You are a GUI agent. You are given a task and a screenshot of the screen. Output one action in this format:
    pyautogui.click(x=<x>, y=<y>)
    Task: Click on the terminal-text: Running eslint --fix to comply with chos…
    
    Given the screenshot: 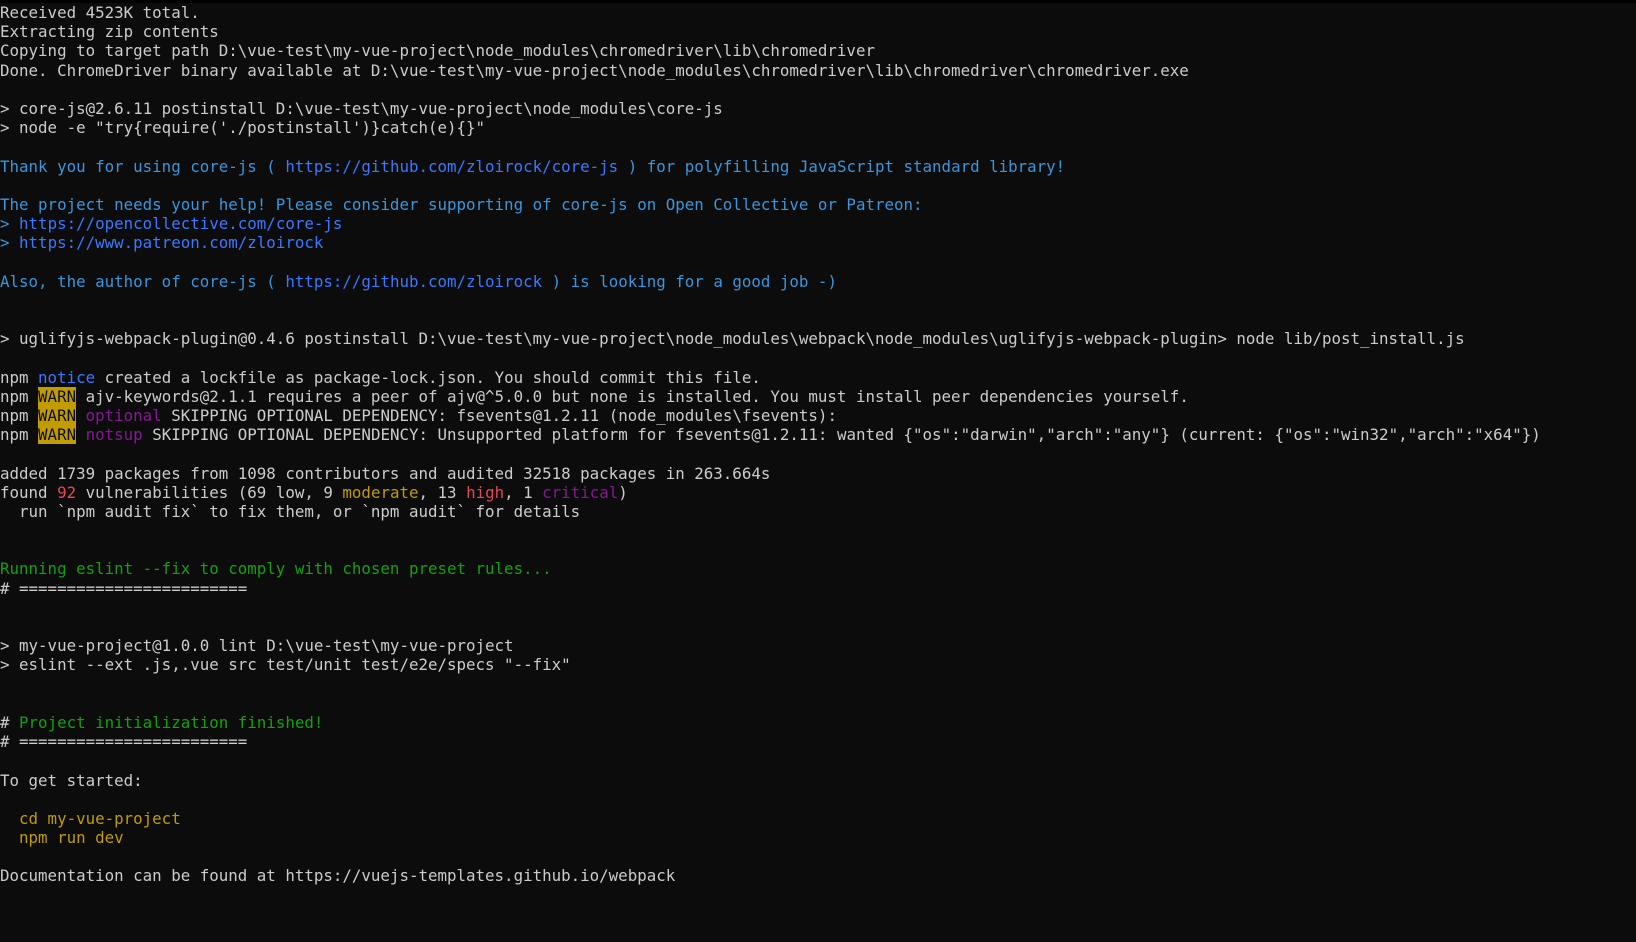 What is the action you would take?
    pyautogui.click(x=276, y=569)
    